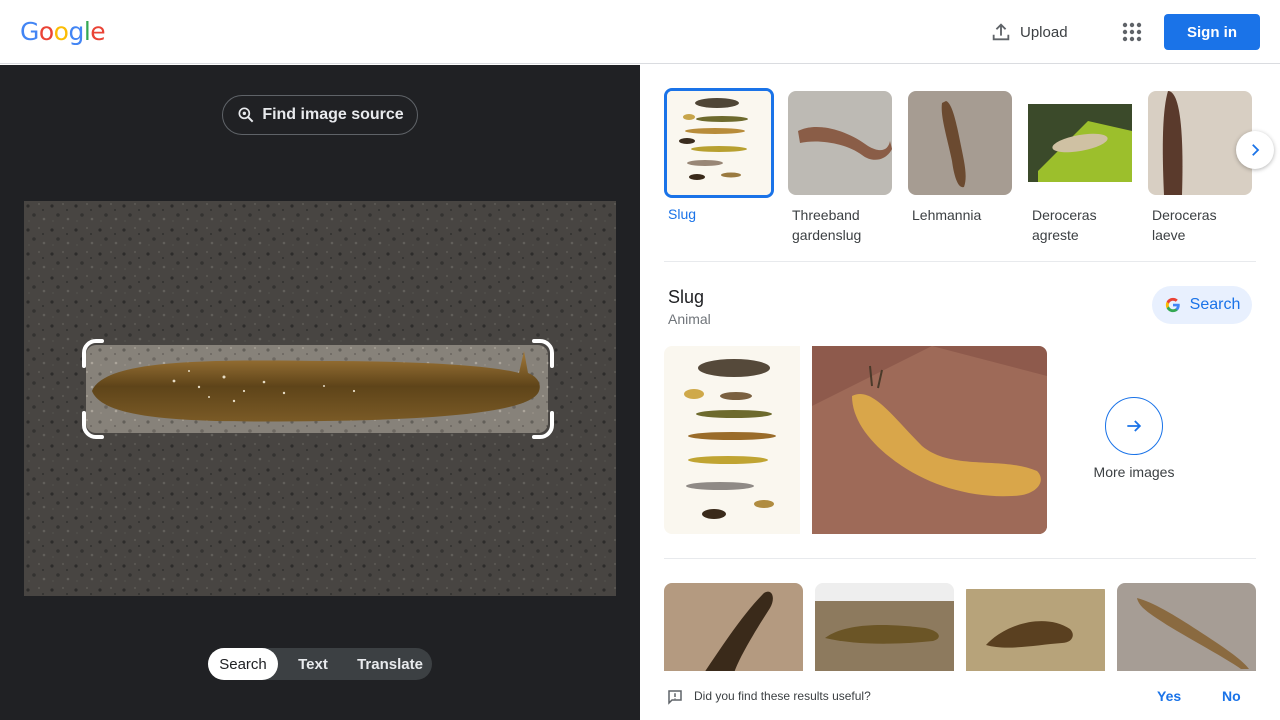 The height and width of the screenshot is (720, 1280). I want to click on apps-grid-icon, so click(1132, 32).